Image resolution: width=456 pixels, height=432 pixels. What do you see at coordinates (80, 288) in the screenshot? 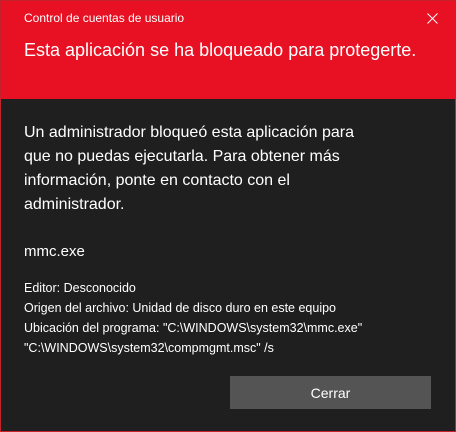
I see `publisher-line: Editor: Desconocido` at bounding box center [80, 288].